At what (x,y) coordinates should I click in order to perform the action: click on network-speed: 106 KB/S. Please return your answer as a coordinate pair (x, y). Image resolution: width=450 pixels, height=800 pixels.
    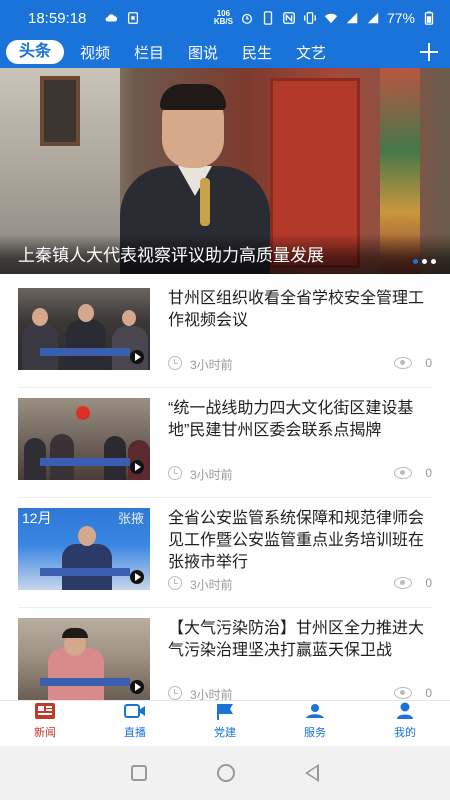
    Looking at the image, I should click on (223, 18).